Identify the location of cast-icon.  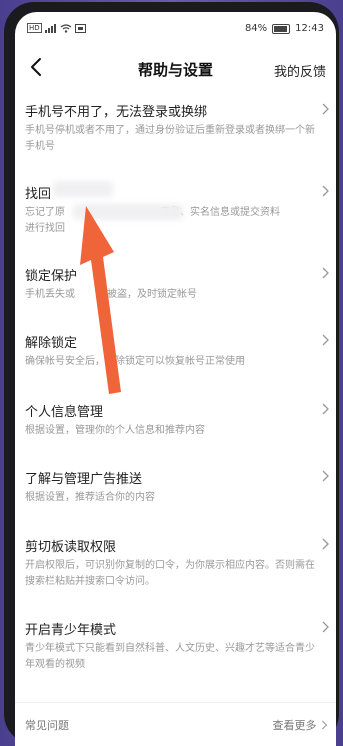
(80, 28).